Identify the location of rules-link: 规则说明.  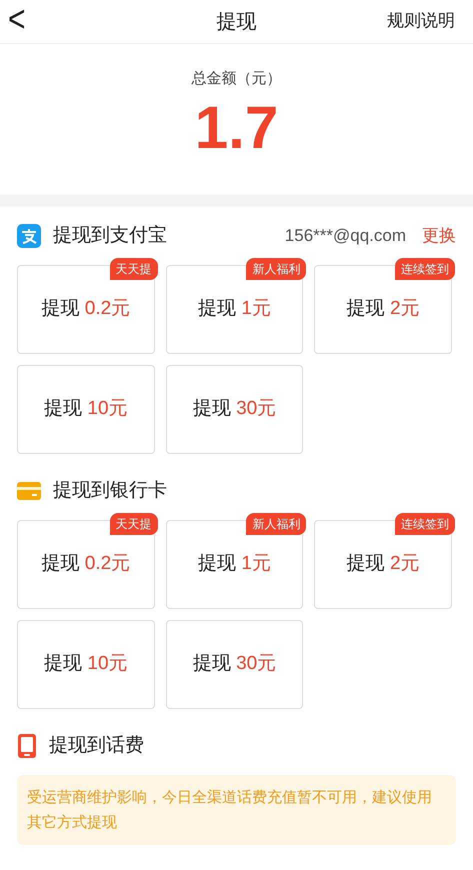
(421, 21).